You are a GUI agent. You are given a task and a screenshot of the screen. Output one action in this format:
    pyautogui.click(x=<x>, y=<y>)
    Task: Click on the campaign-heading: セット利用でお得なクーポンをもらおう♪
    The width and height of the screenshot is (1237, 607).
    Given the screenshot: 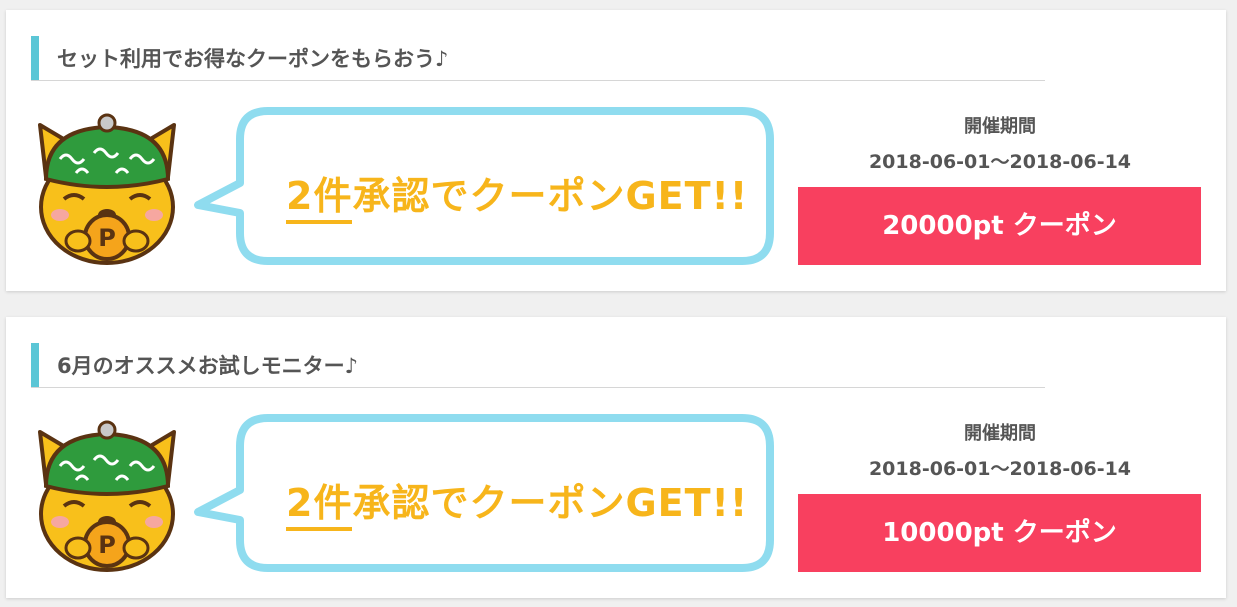 What is the action you would take?
    pyautogui.click(x=538, y=58)
    